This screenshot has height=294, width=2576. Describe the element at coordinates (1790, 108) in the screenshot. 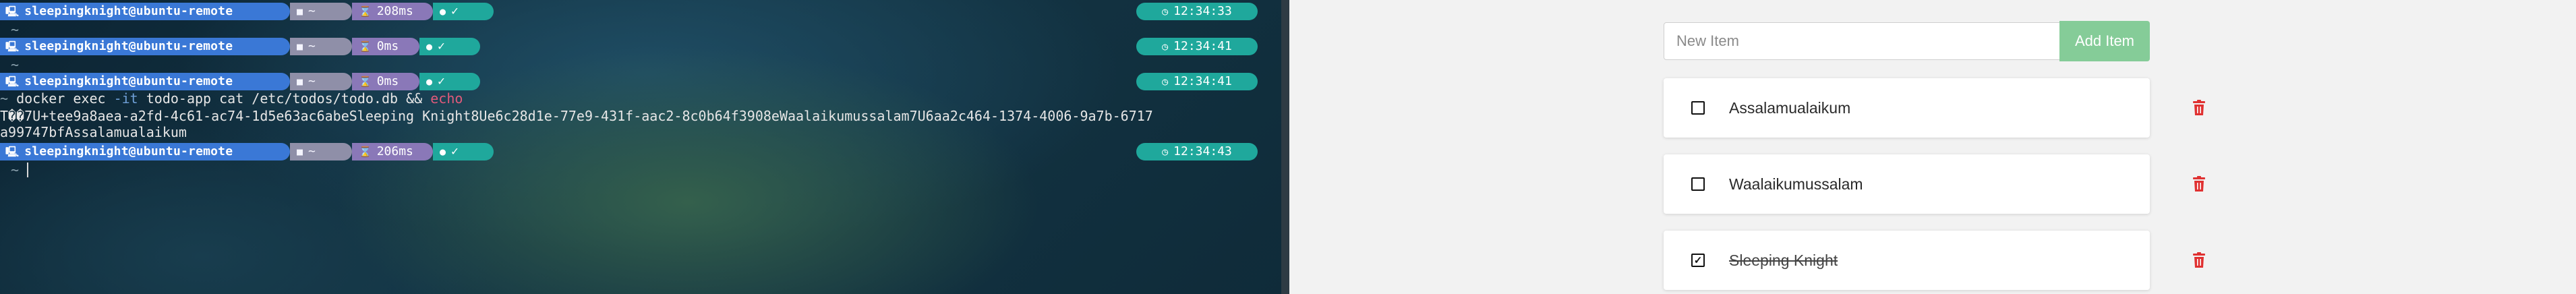

I see `todo-label: Assalamualaikum` at that location.